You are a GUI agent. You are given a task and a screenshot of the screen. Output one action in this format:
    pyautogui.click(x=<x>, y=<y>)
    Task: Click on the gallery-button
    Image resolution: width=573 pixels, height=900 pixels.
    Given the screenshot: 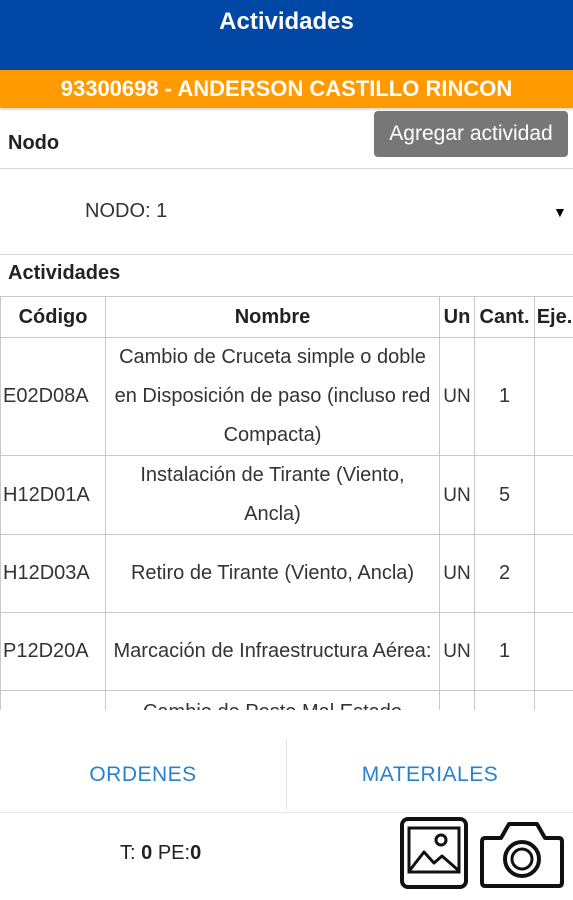 What is the action you would take?
    pyautogui.click(x=434, y=853)
    